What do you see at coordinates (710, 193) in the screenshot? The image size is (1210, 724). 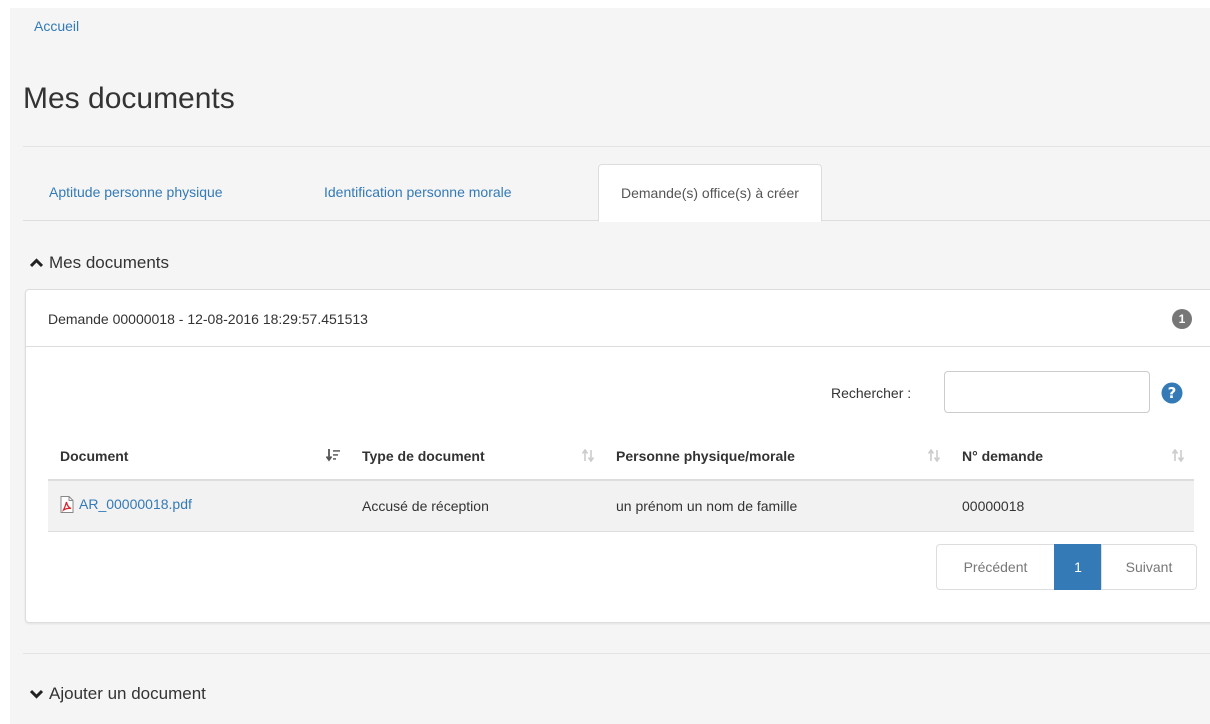 I see `tab-demandes-offices: Demande(s) office(s) à créer` at bounding box center [710, 193].